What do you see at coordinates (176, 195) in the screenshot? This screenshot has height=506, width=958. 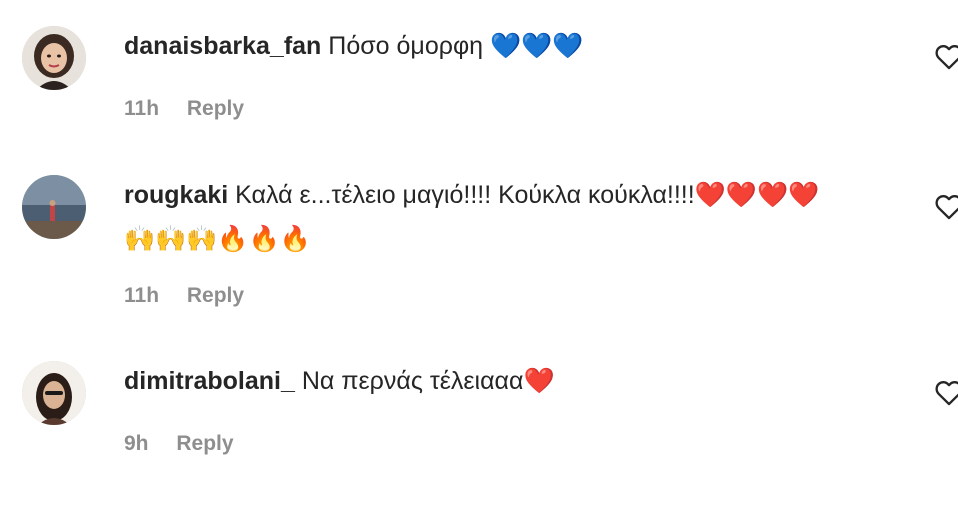 I see `comment-username: rougkaki` at bounding box center [176, 195].